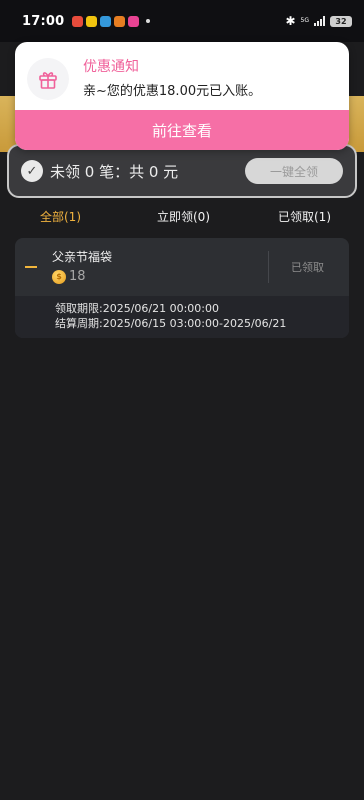  I want to click on claim-period: 领取期限:2025/06/21 00:00:00, so click(137, 308).